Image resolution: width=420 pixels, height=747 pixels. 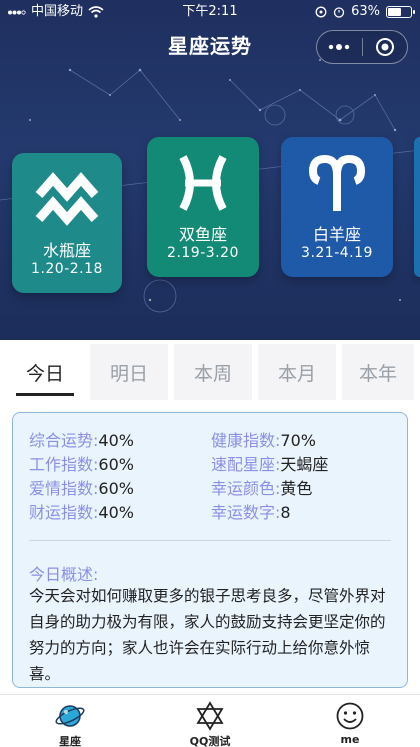 What do you see at coordinates (304, 464) in the screenshot?
I see `fortune-value: 天蝎座` at bounding box center [304, 464].